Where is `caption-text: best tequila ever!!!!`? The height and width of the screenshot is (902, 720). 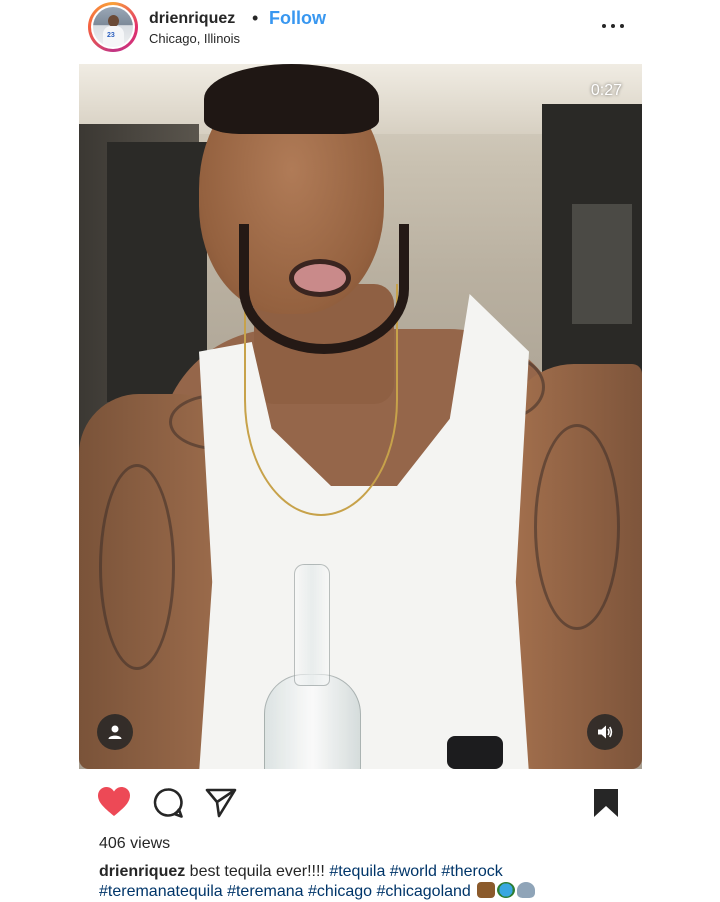 caption-text: best tequila ever!!!! is located at coordinates (257, 871).